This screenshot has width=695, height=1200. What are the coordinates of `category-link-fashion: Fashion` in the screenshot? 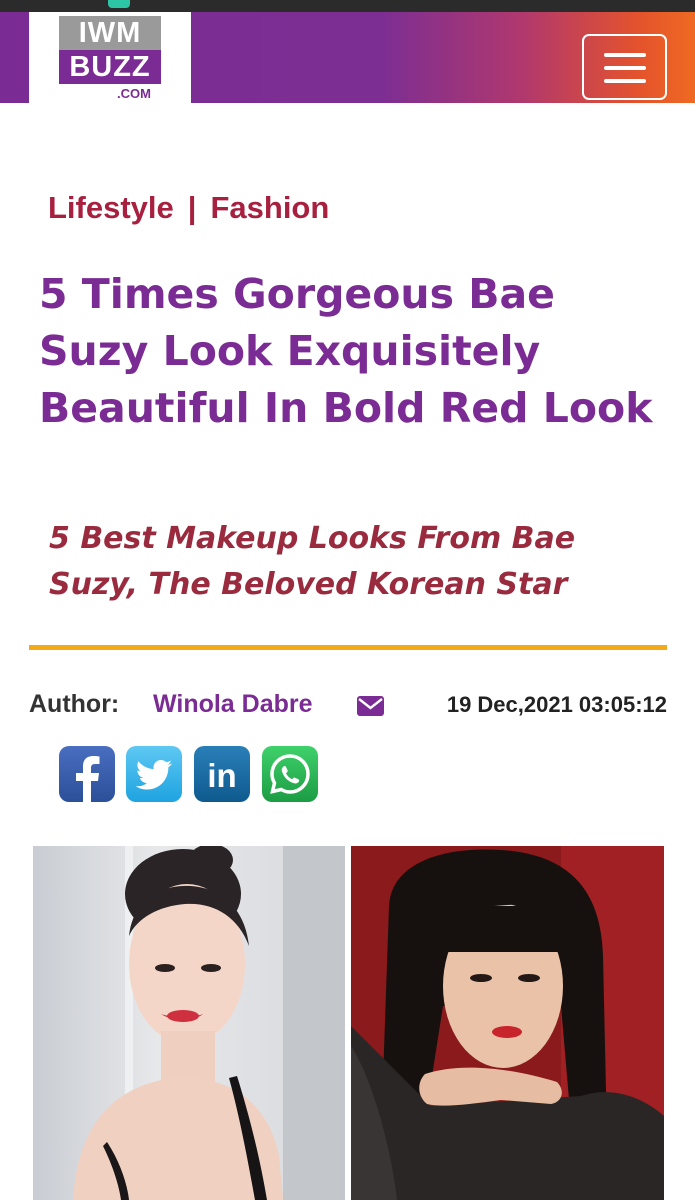 It's located at (269, 207).